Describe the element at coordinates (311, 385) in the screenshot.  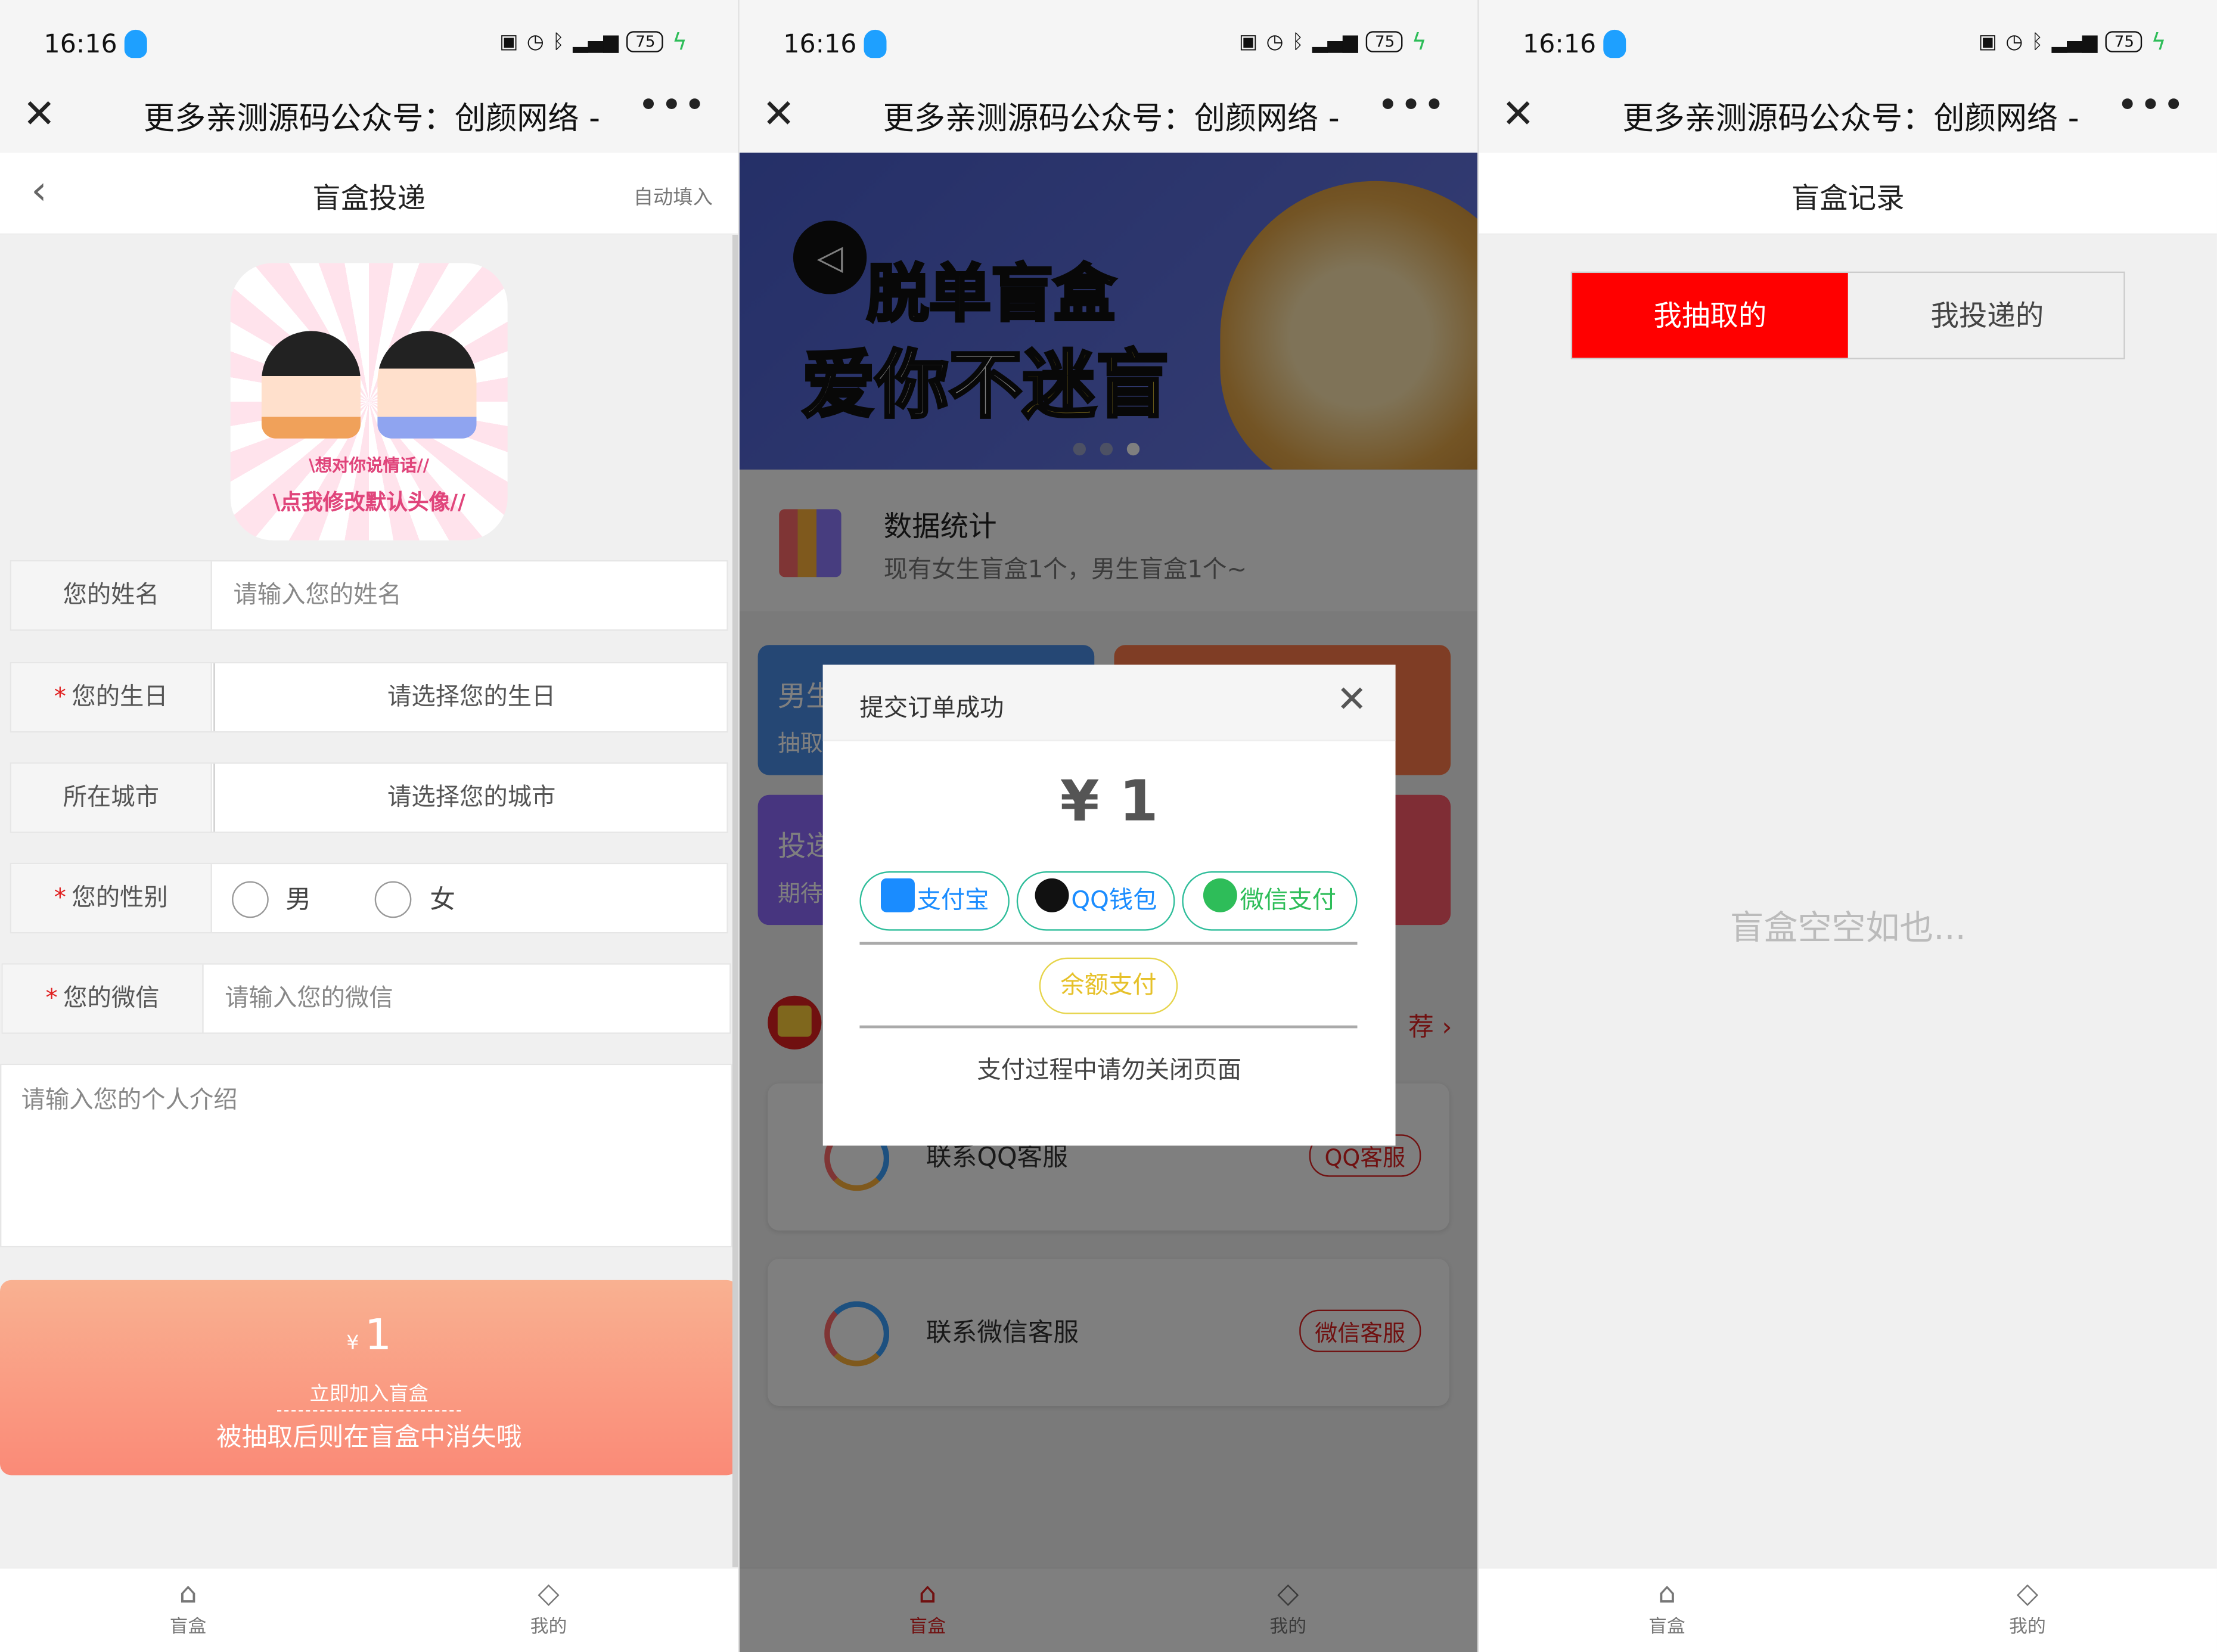
I see `girl-avatar-image` at that location.